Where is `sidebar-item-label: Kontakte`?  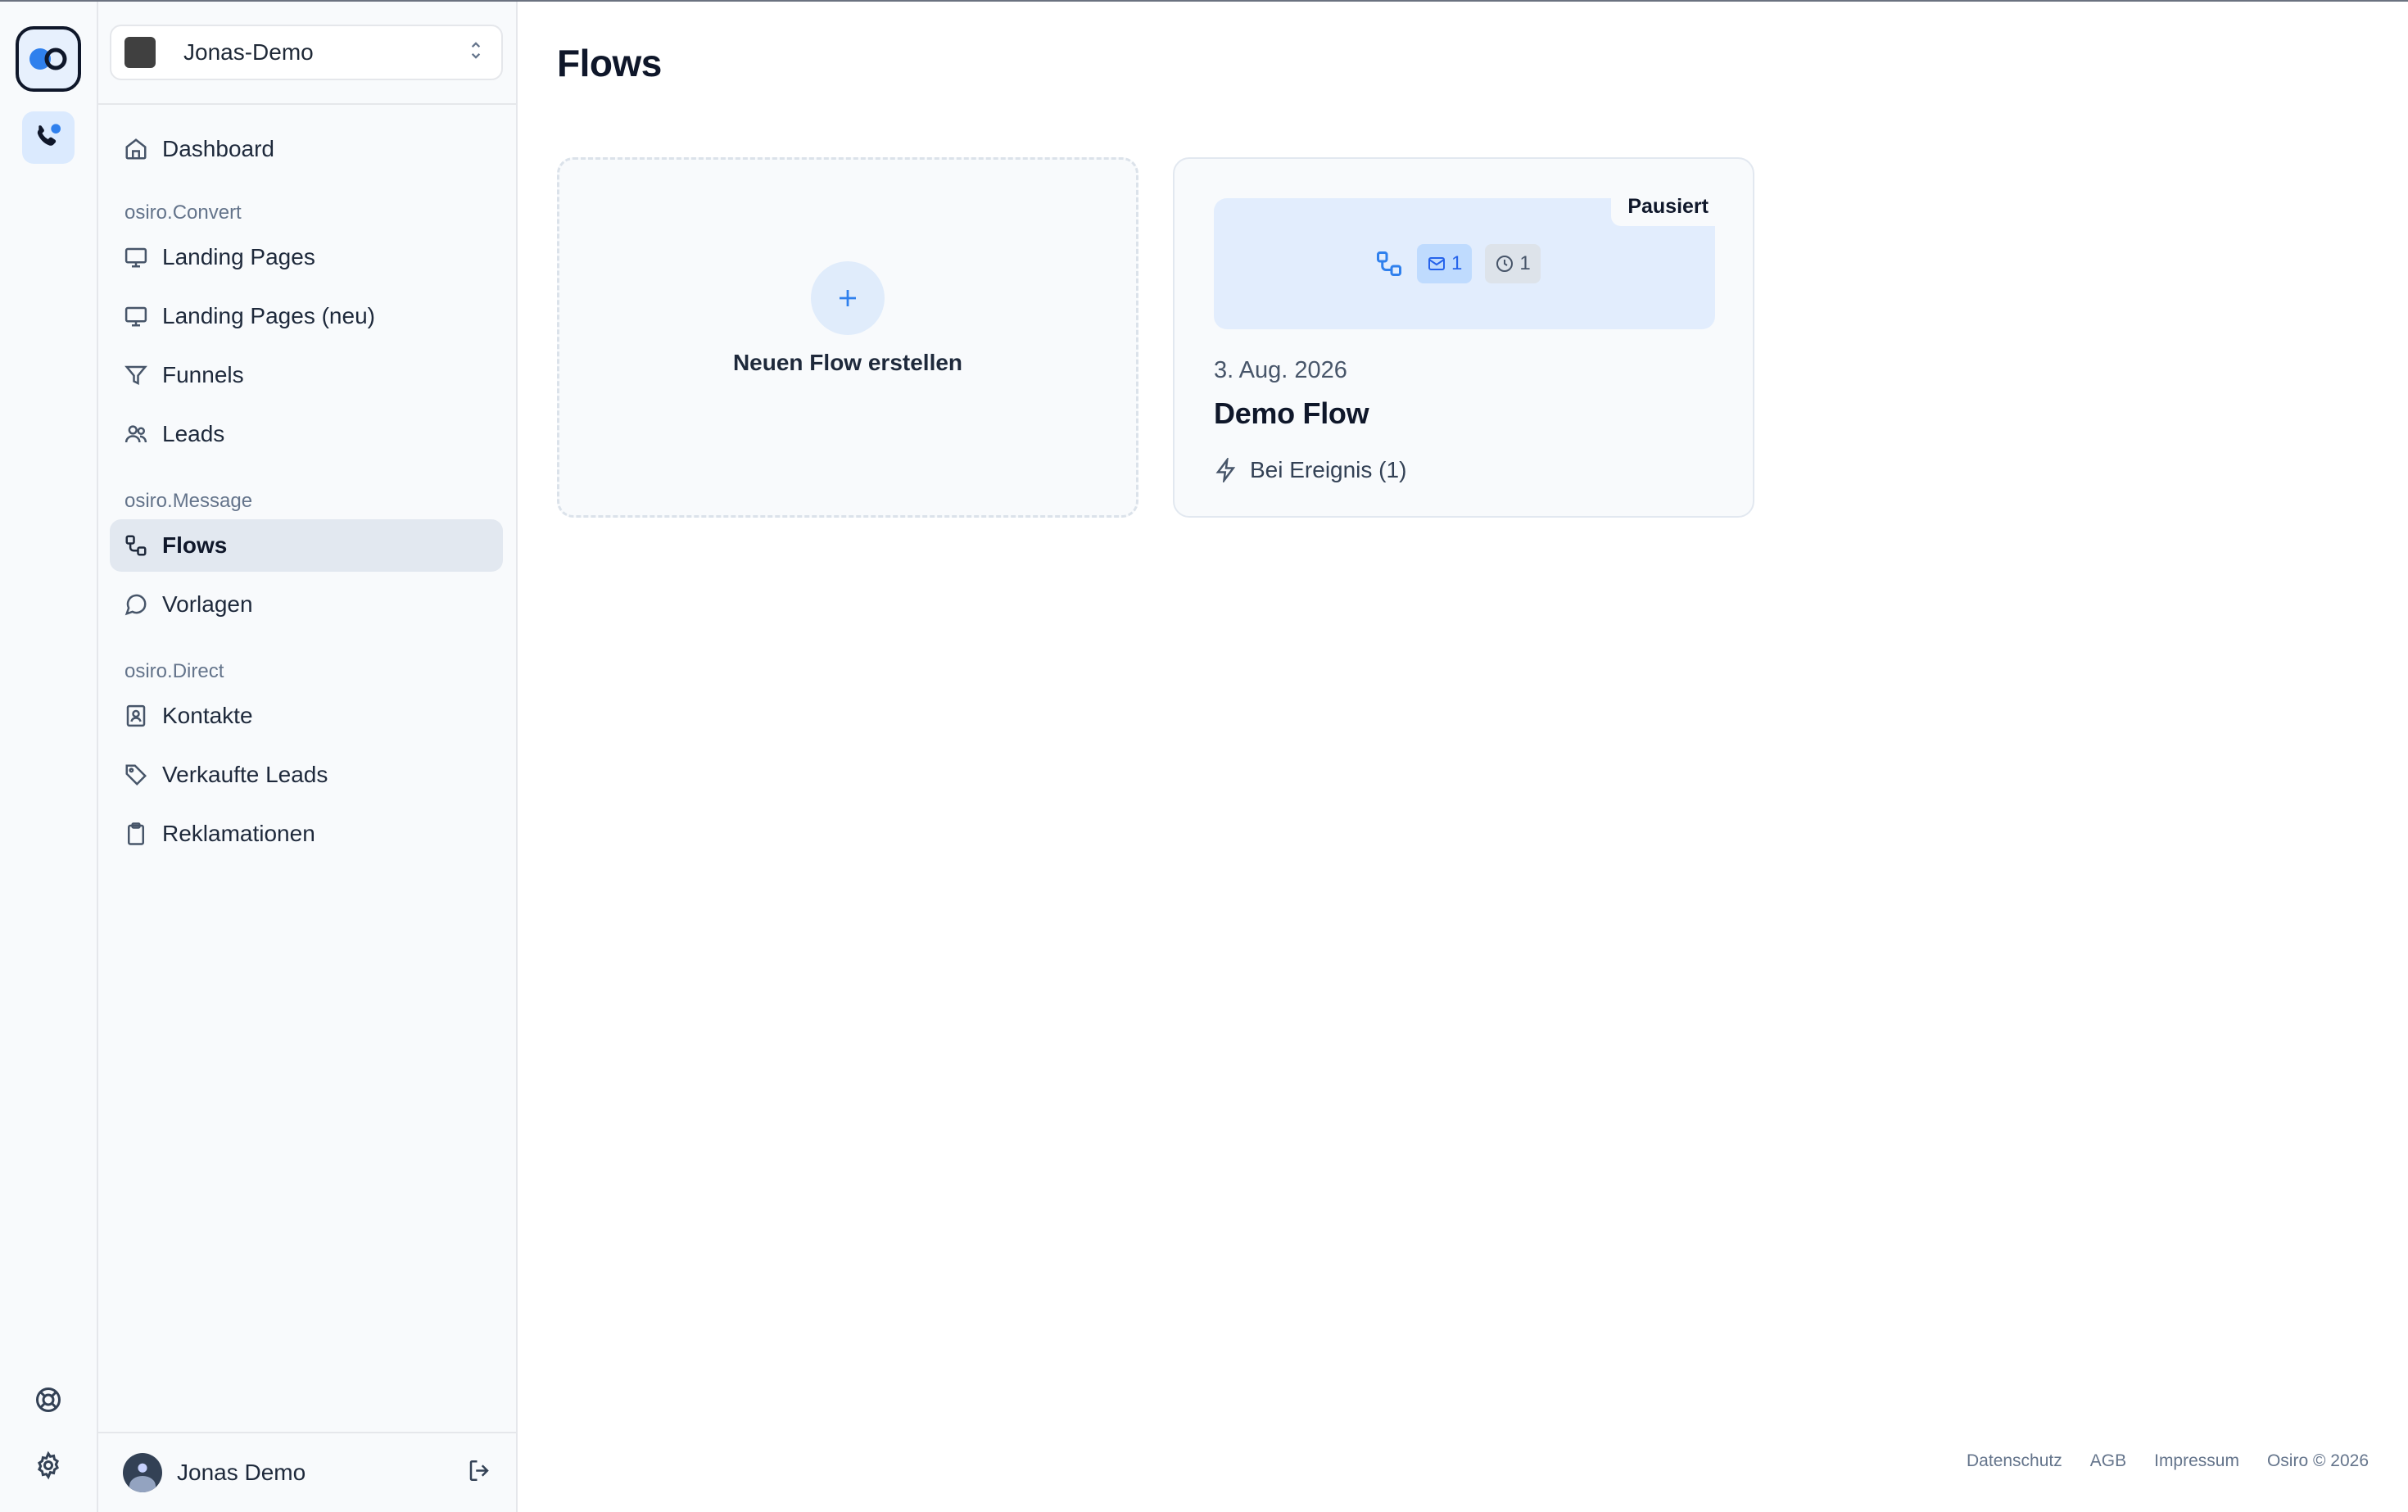
sidebar-item-label: Kontakte is located at coordinates (207, 715).